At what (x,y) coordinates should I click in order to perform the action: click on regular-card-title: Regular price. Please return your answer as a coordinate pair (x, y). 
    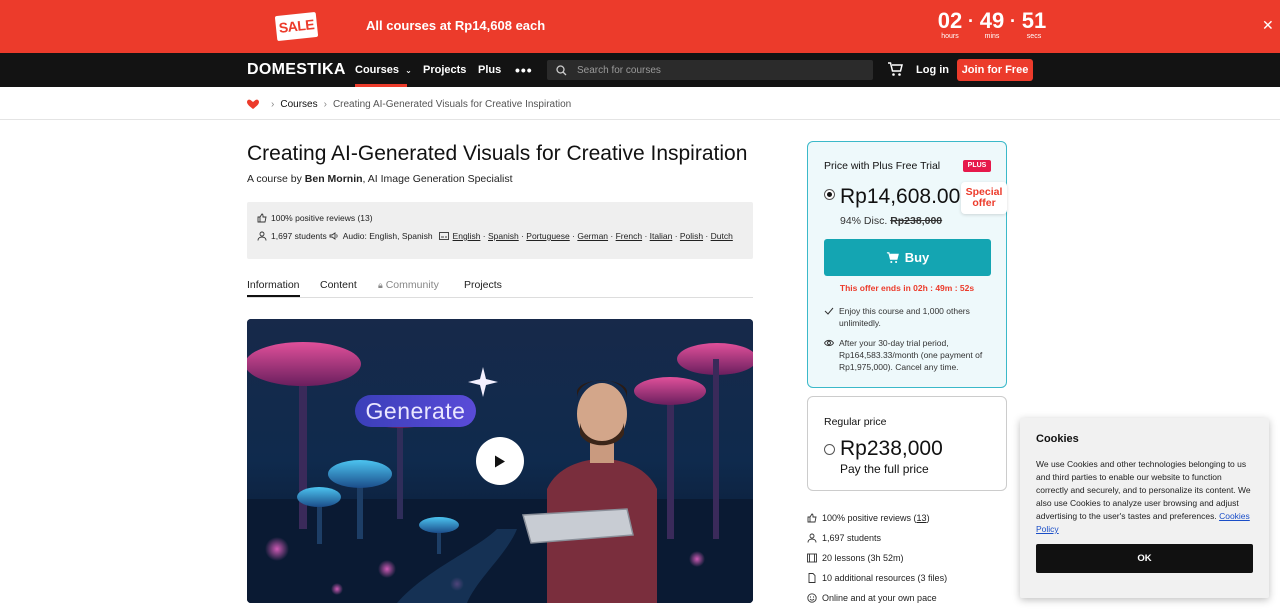
    Looking at the image, I should click on (855, 422).